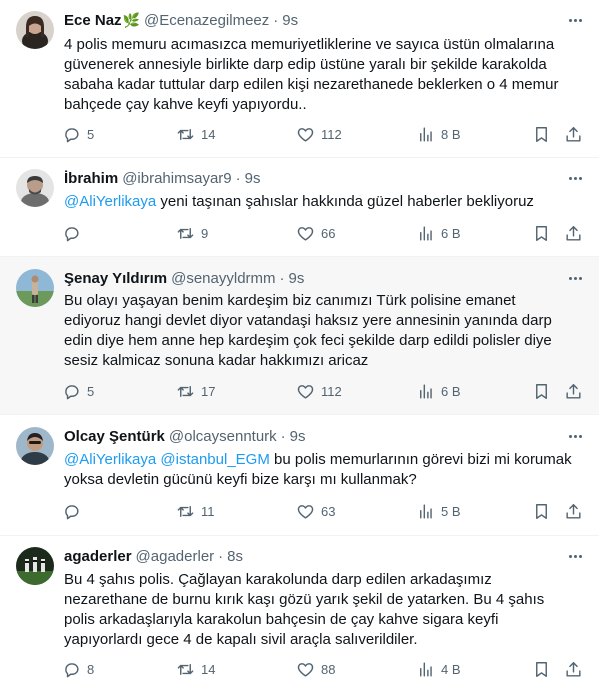 This screenshot has width=599, height=694. What do you see at coordinates (208, 134) in the screenshot?
I see `retweet-count: 14` at bounding box center [208, 134].